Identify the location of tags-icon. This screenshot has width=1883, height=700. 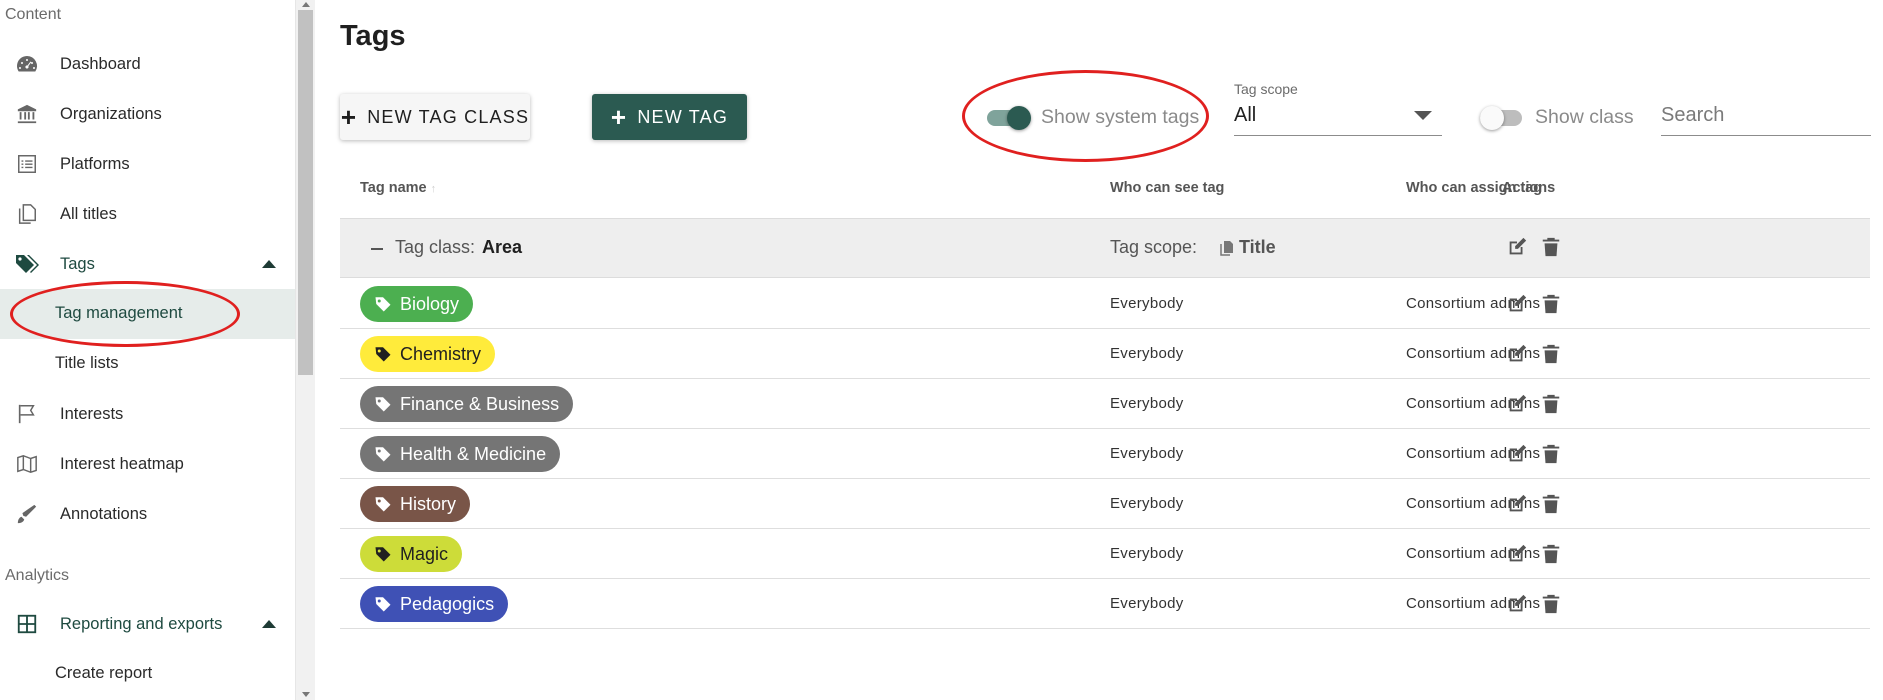
(27, 264).